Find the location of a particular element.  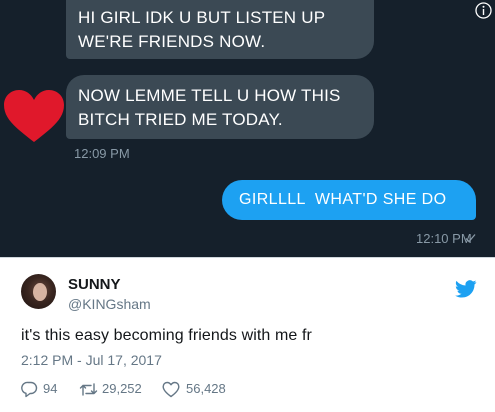

divider is located at coordinates (247, 257).